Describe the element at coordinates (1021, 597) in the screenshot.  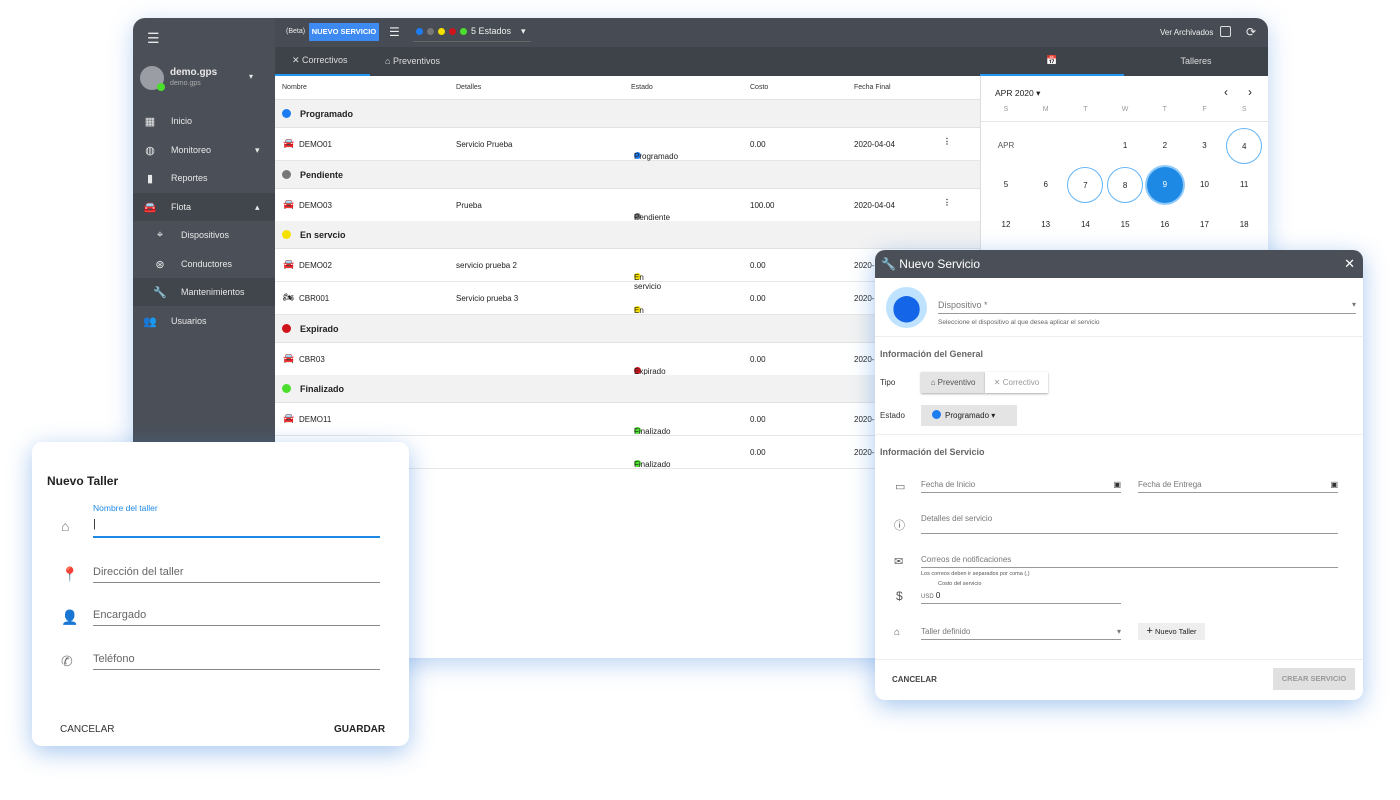
I see `costo-input: USD 0` at that location.